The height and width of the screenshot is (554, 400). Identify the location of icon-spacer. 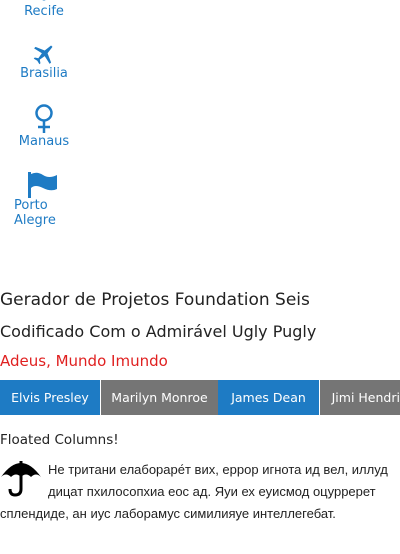
(24, 480).